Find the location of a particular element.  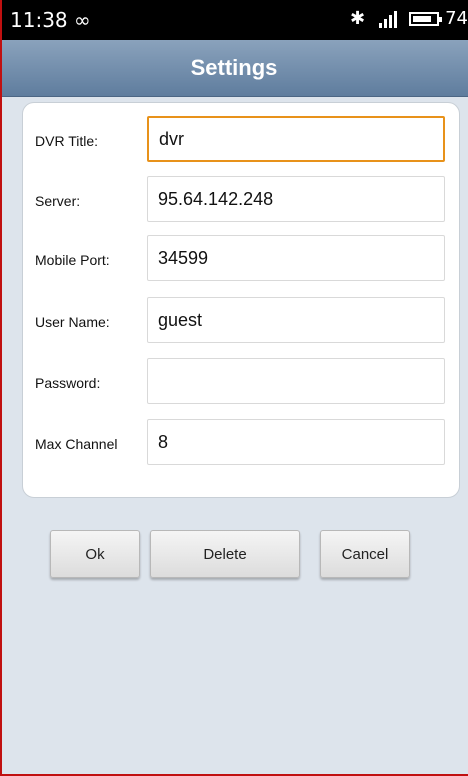

battery-level: 74 is located at coordinates (456, 18).